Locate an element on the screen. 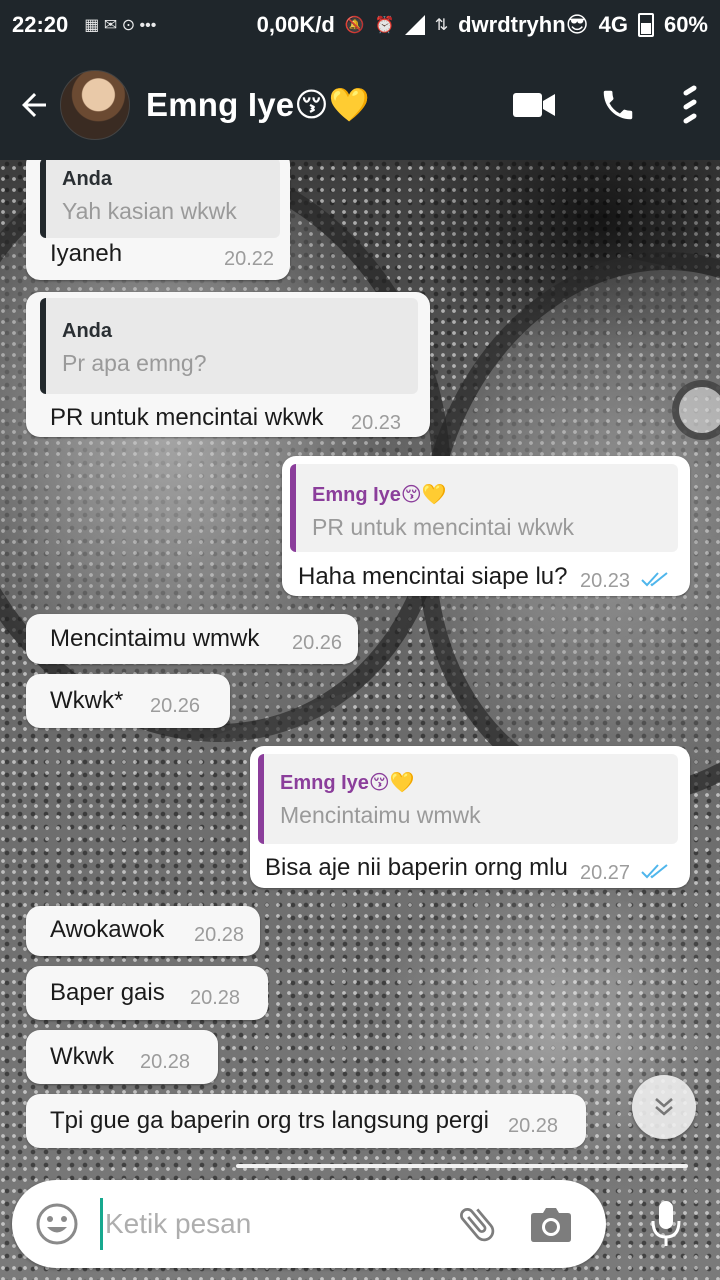 The image size is (720, 1280). message-text: Wkwk* is located at coordinates (87, 700).